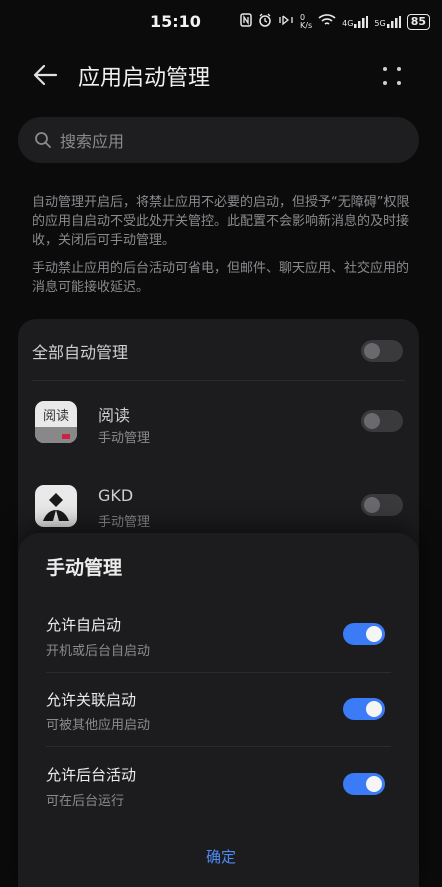 This screenshot has width=442, height=887. I want to click on option-label-background: 允许后台活动, so click(91, 775).